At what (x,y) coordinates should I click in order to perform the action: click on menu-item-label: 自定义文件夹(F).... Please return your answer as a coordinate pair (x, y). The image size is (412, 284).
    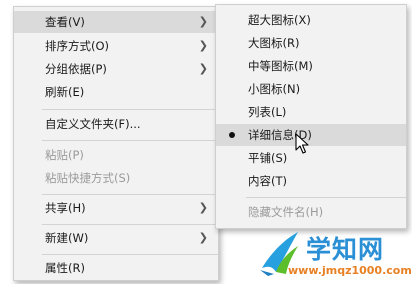
    Looking at the image, I should click on (93, 124).